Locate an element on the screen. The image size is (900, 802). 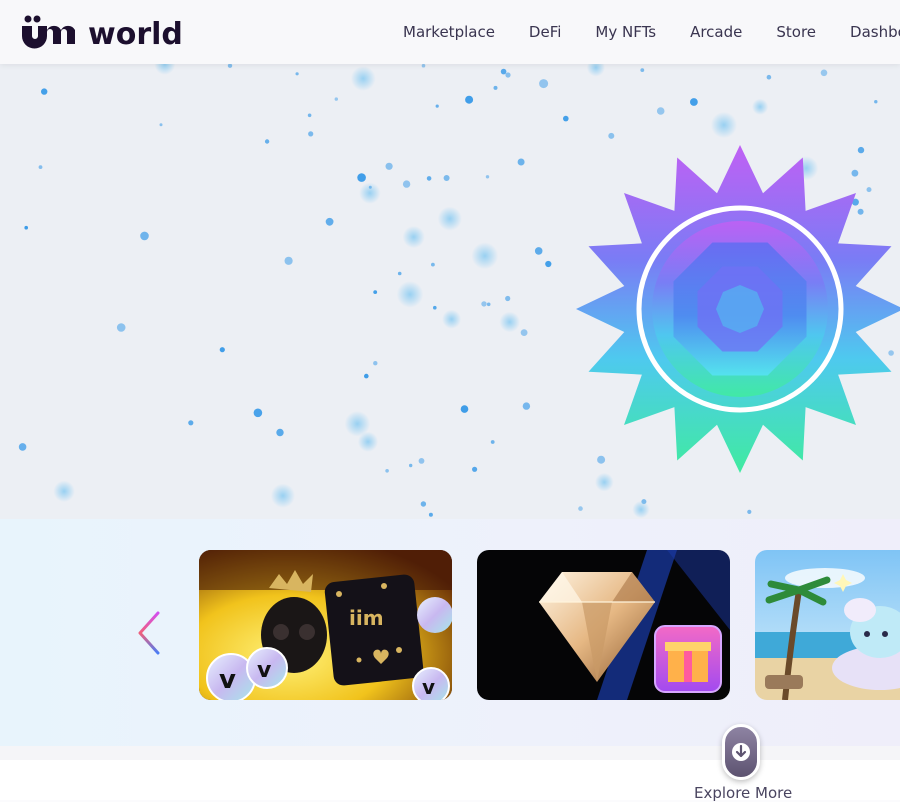
gem-badge-icon is located at coordinates (738, 309).